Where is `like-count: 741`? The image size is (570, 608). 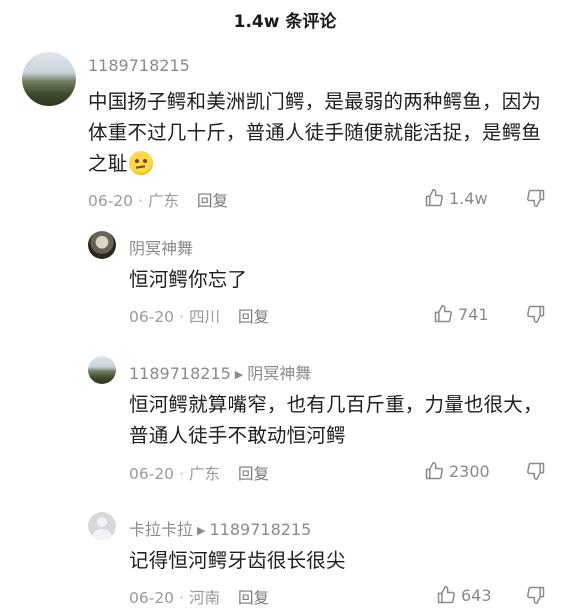 like-count: 741 is located at coordinates (473, 314).